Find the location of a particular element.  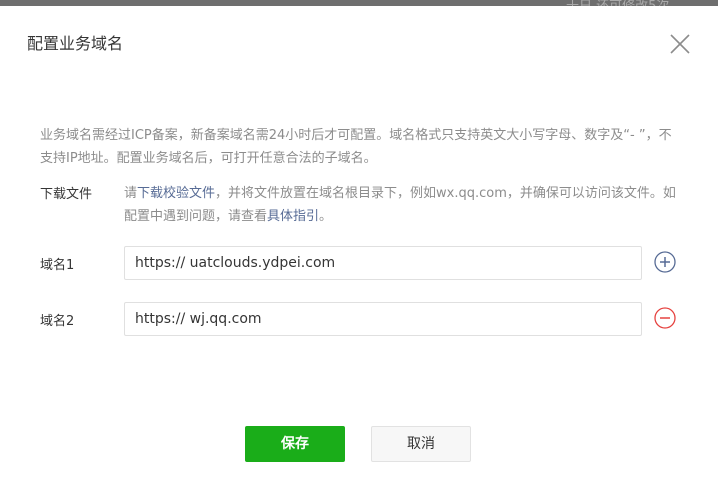

dialog-title: 配置业务域名 is located at coordinates (75, 43).